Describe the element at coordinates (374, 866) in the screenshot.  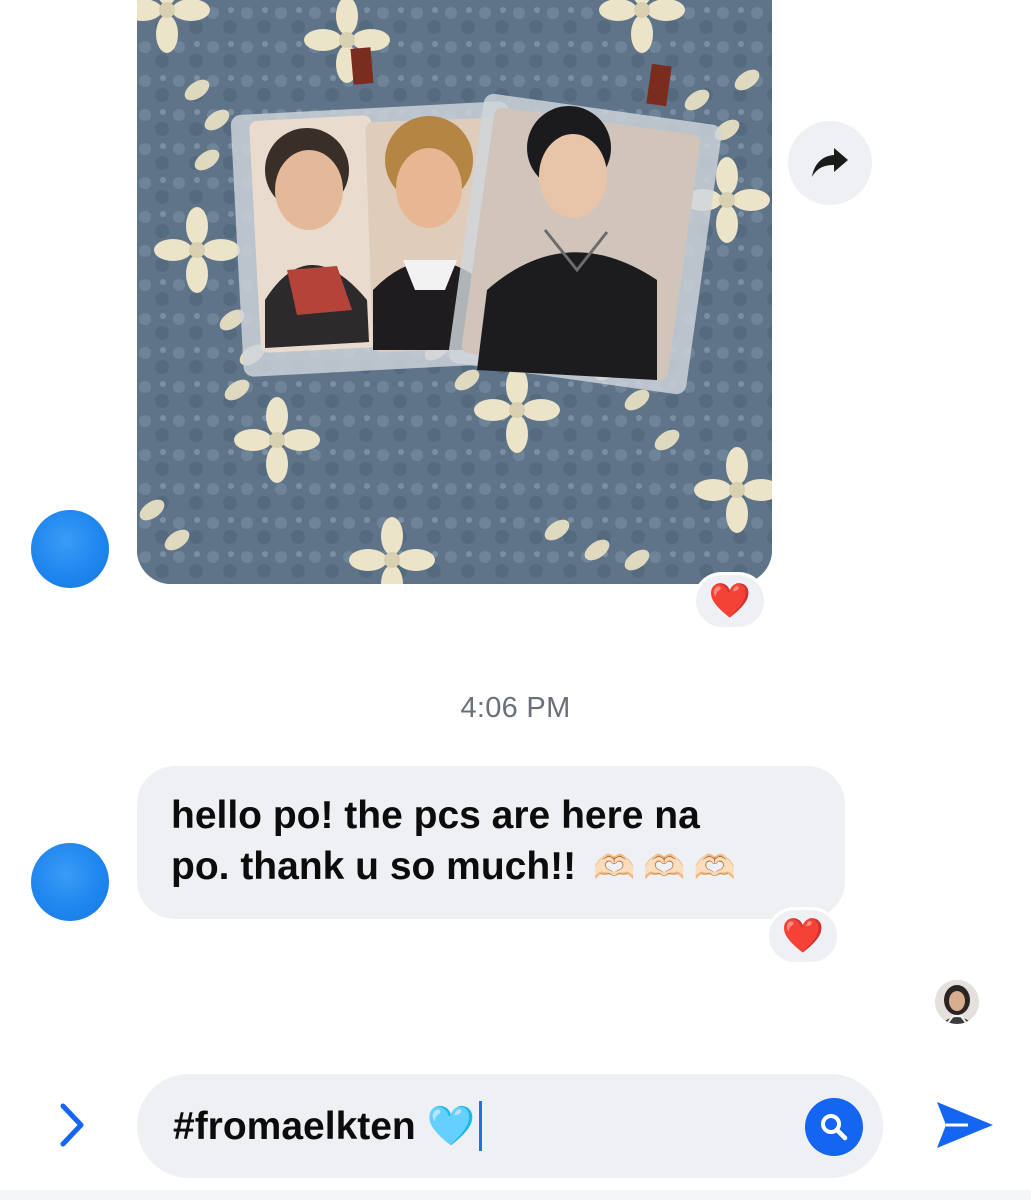
I see `message-line-2: po. thank u so much!!` at that location.